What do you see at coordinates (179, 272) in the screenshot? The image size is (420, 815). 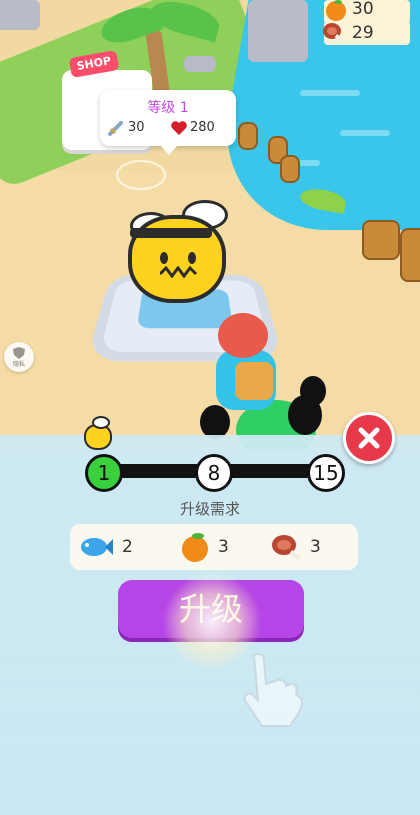 I see `bee-mouth` at bounding box center [179, 272].